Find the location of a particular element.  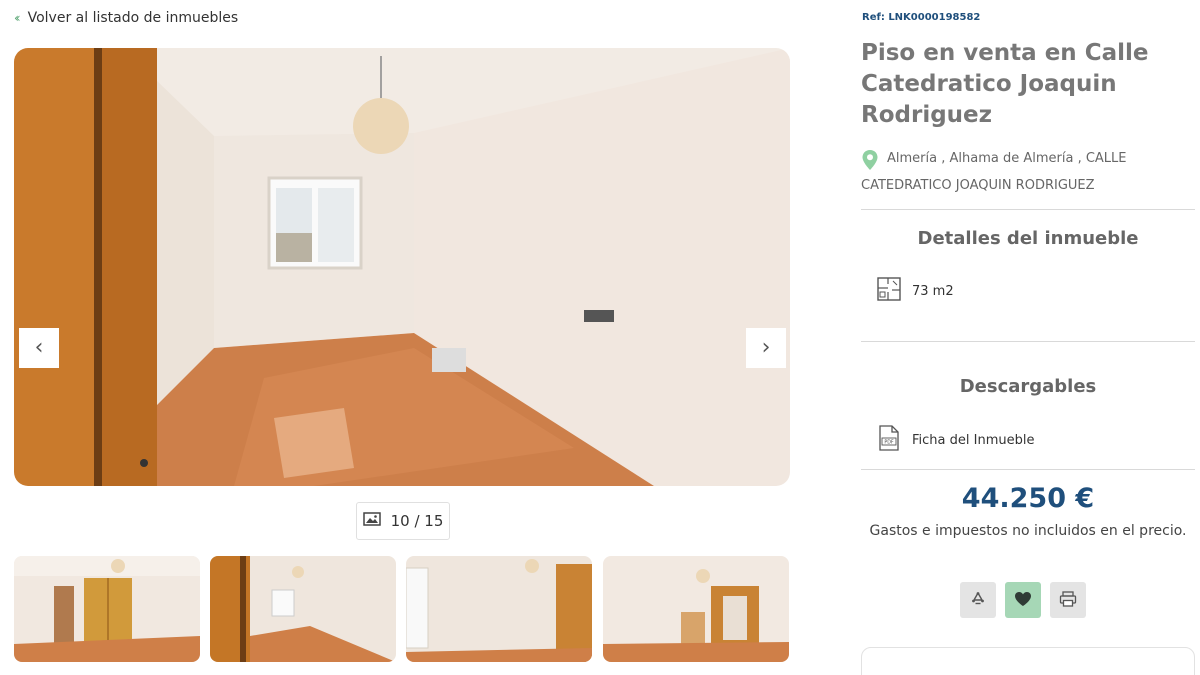

svg-text: PDF is located at coordinates (889, 443).